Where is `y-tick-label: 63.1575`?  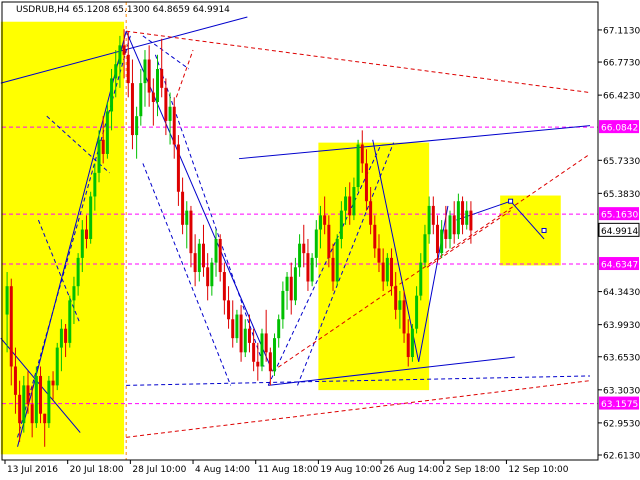 y-tick-label: 63.1575 is located at coordinates (619, 405).